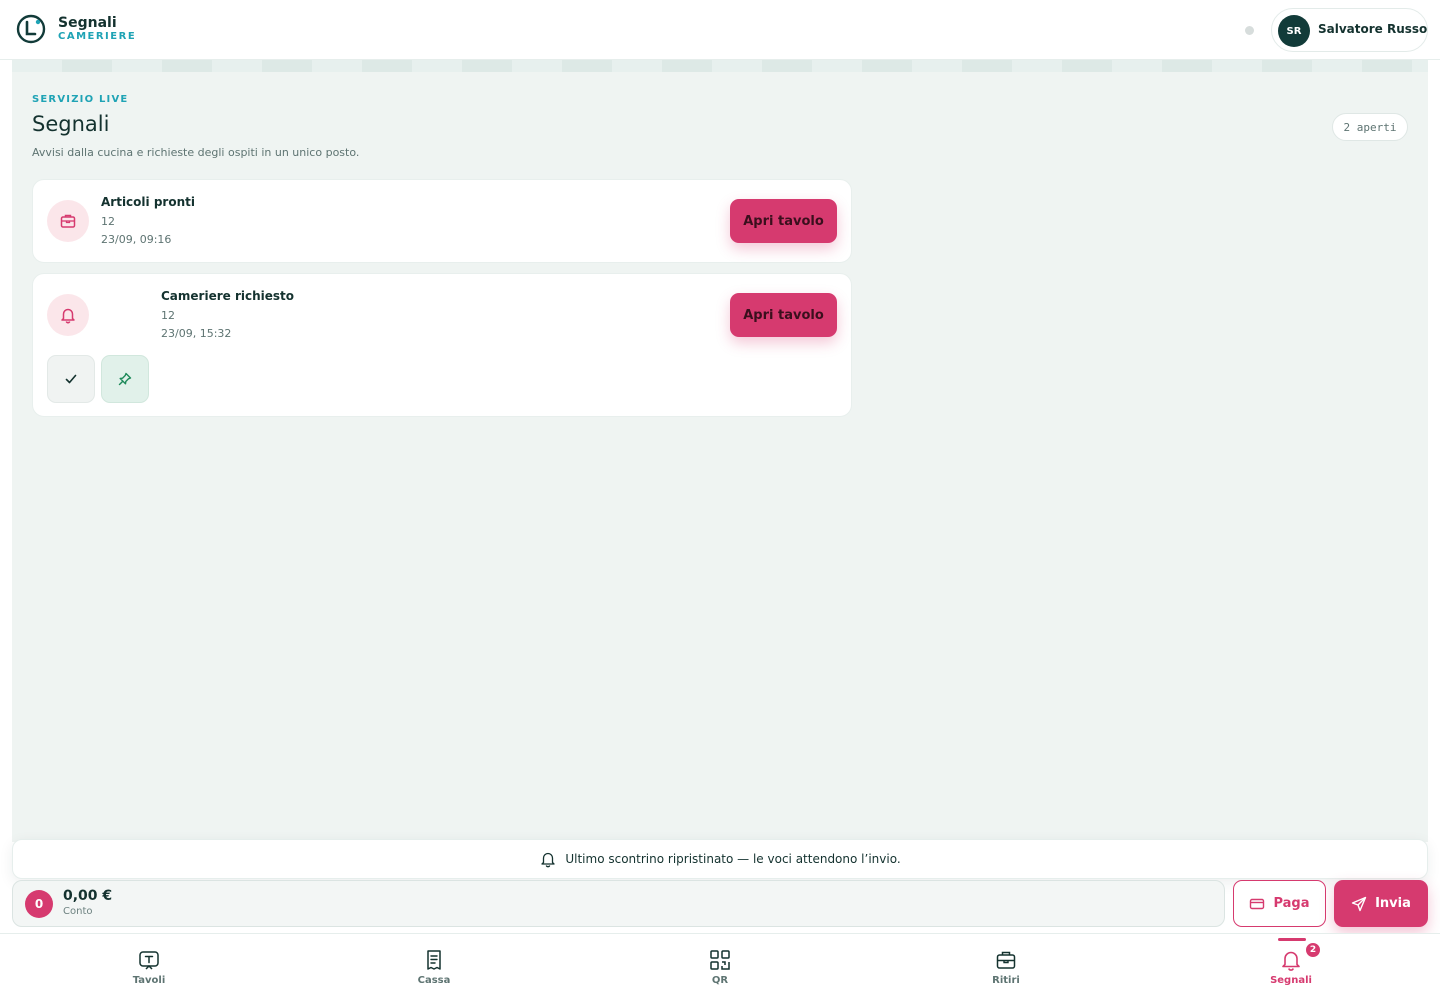  I want to click on pin-button, so click(125, 379).